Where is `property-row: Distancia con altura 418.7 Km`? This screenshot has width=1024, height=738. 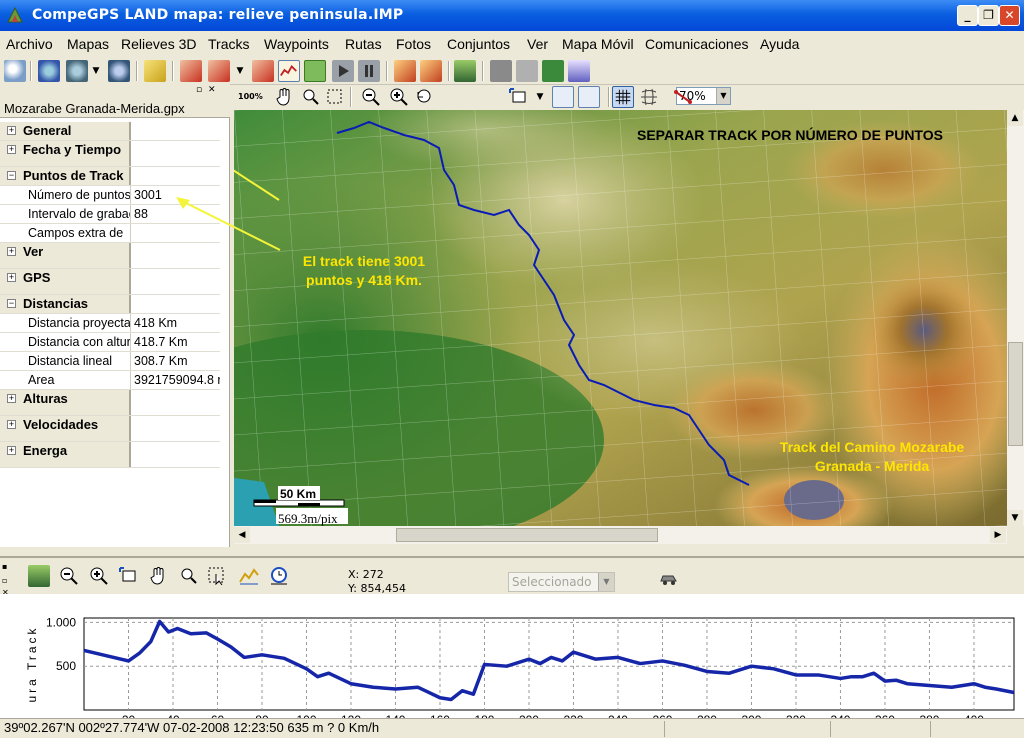 property-row: Distancia con altura 418.7 Km is located at coordinates (110, 342).